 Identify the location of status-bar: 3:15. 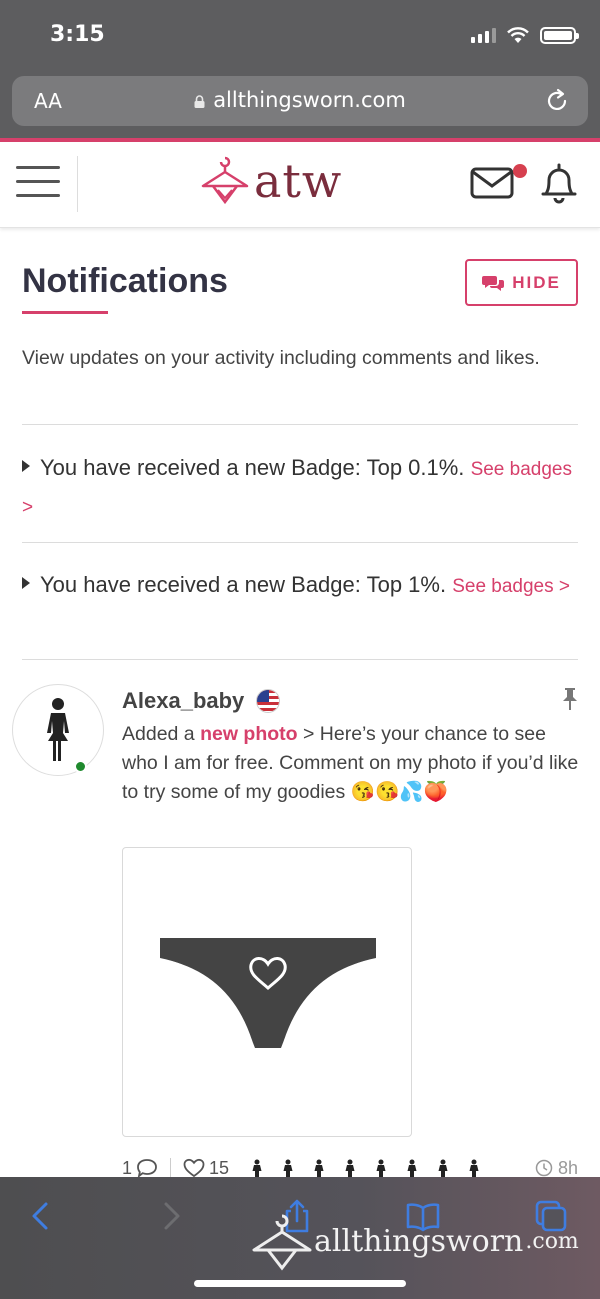
(300, 35).